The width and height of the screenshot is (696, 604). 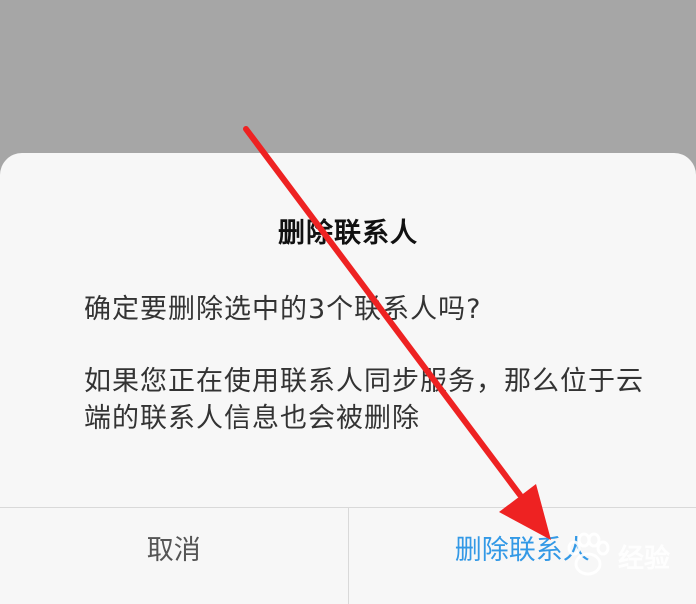 I want to click on delete-contacts-button: 删除联系人, so click(x=522, y=556).